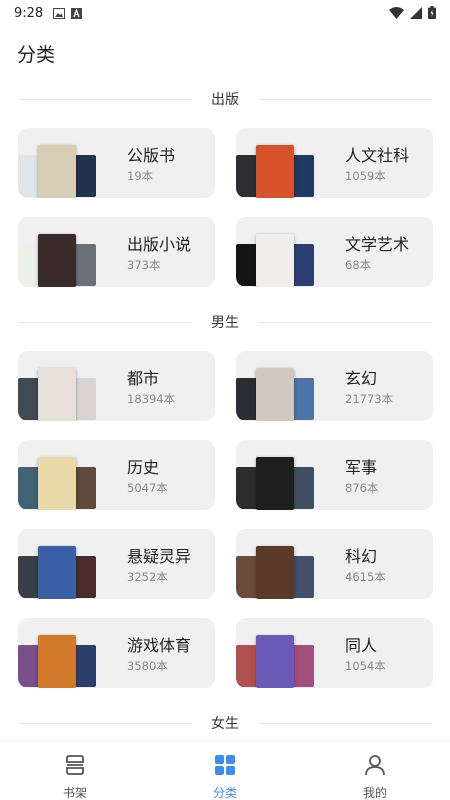  I want to click on category-count: 21773本, so click(369, 399).